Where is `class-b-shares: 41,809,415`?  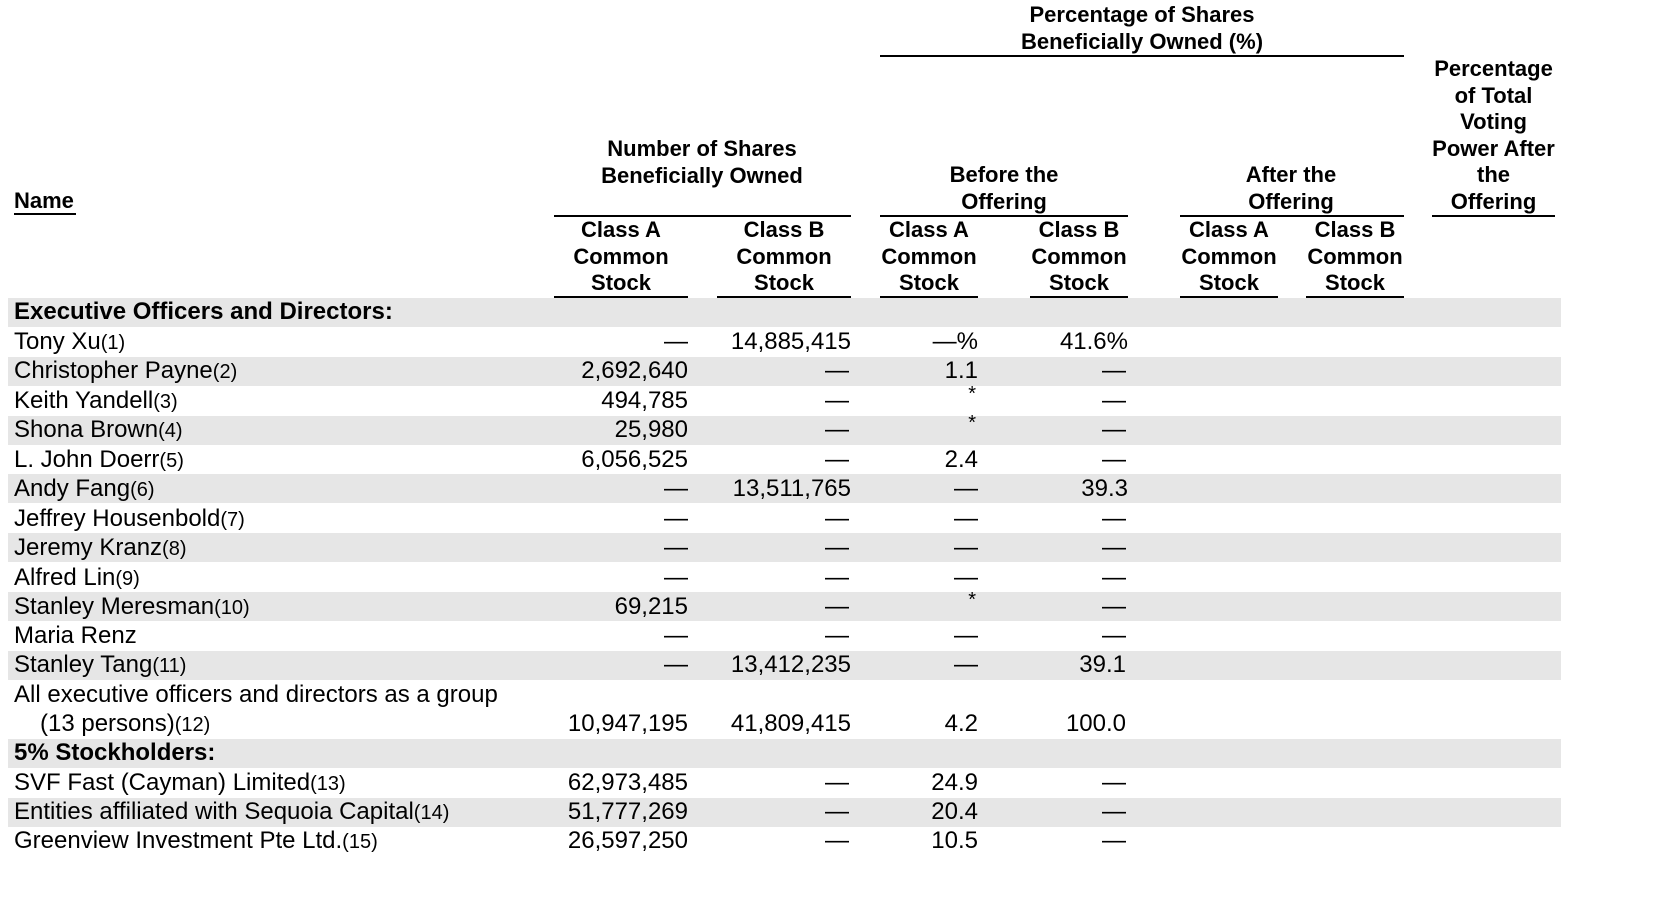
class-b-shares: 41,809,415 is located at coordinates (790, 723).